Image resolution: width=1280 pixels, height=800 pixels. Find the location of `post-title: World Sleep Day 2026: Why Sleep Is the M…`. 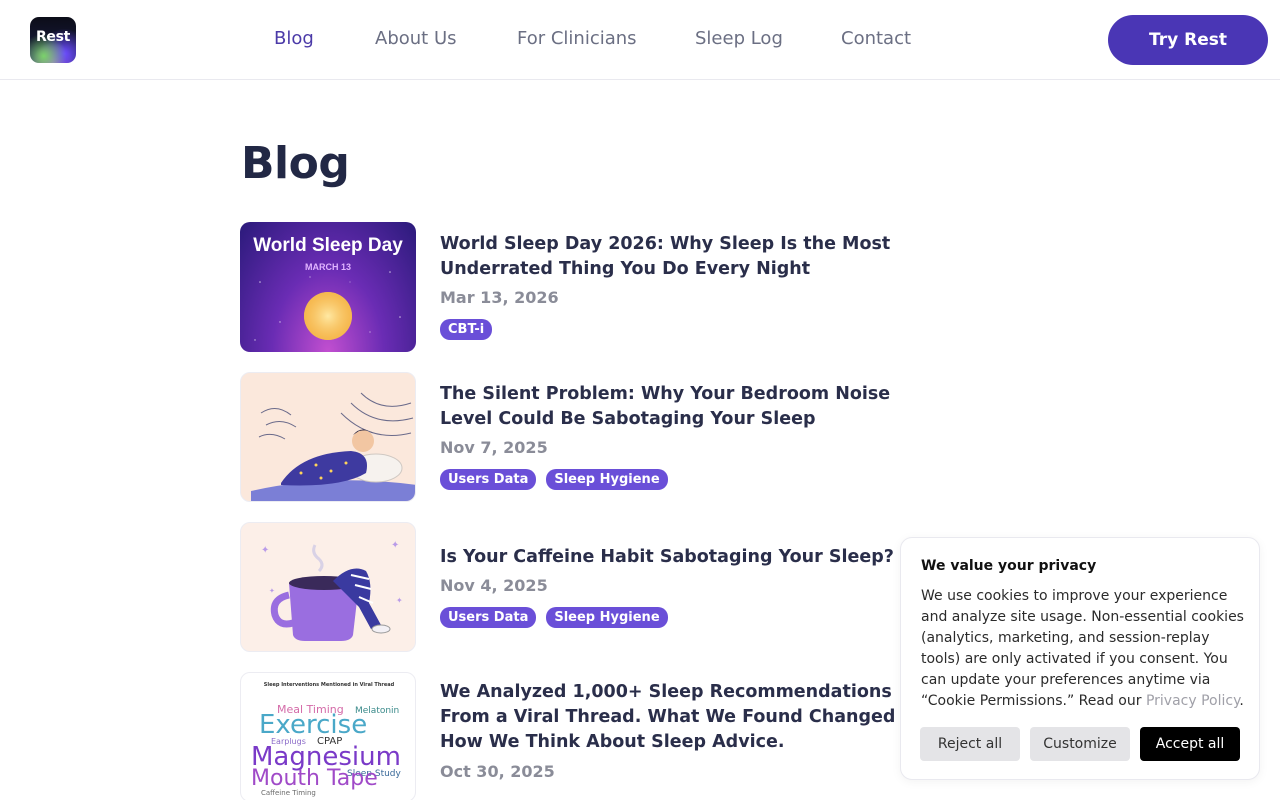

post-title: World Sleep Day 2026: Why Sleep Is the M… is located at coordinates (680, 257).